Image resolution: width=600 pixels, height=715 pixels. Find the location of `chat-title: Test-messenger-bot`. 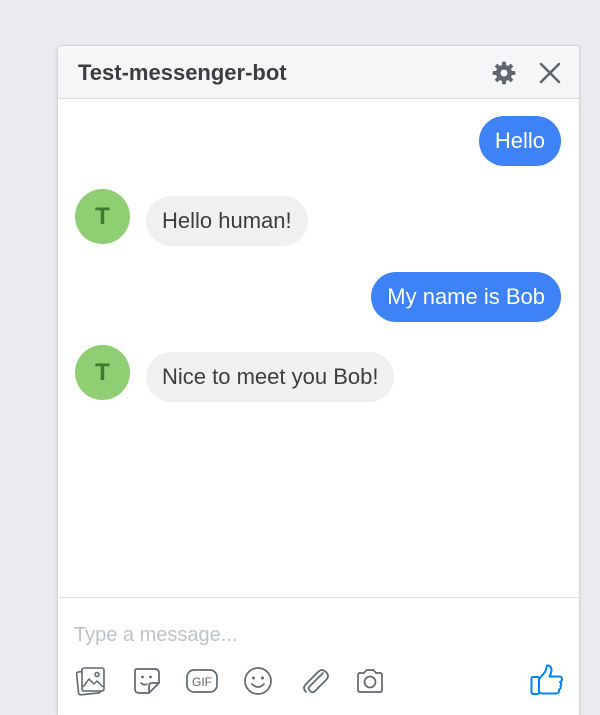

chat-title: Test-messenger-bot is located at coordinates (182, 73).